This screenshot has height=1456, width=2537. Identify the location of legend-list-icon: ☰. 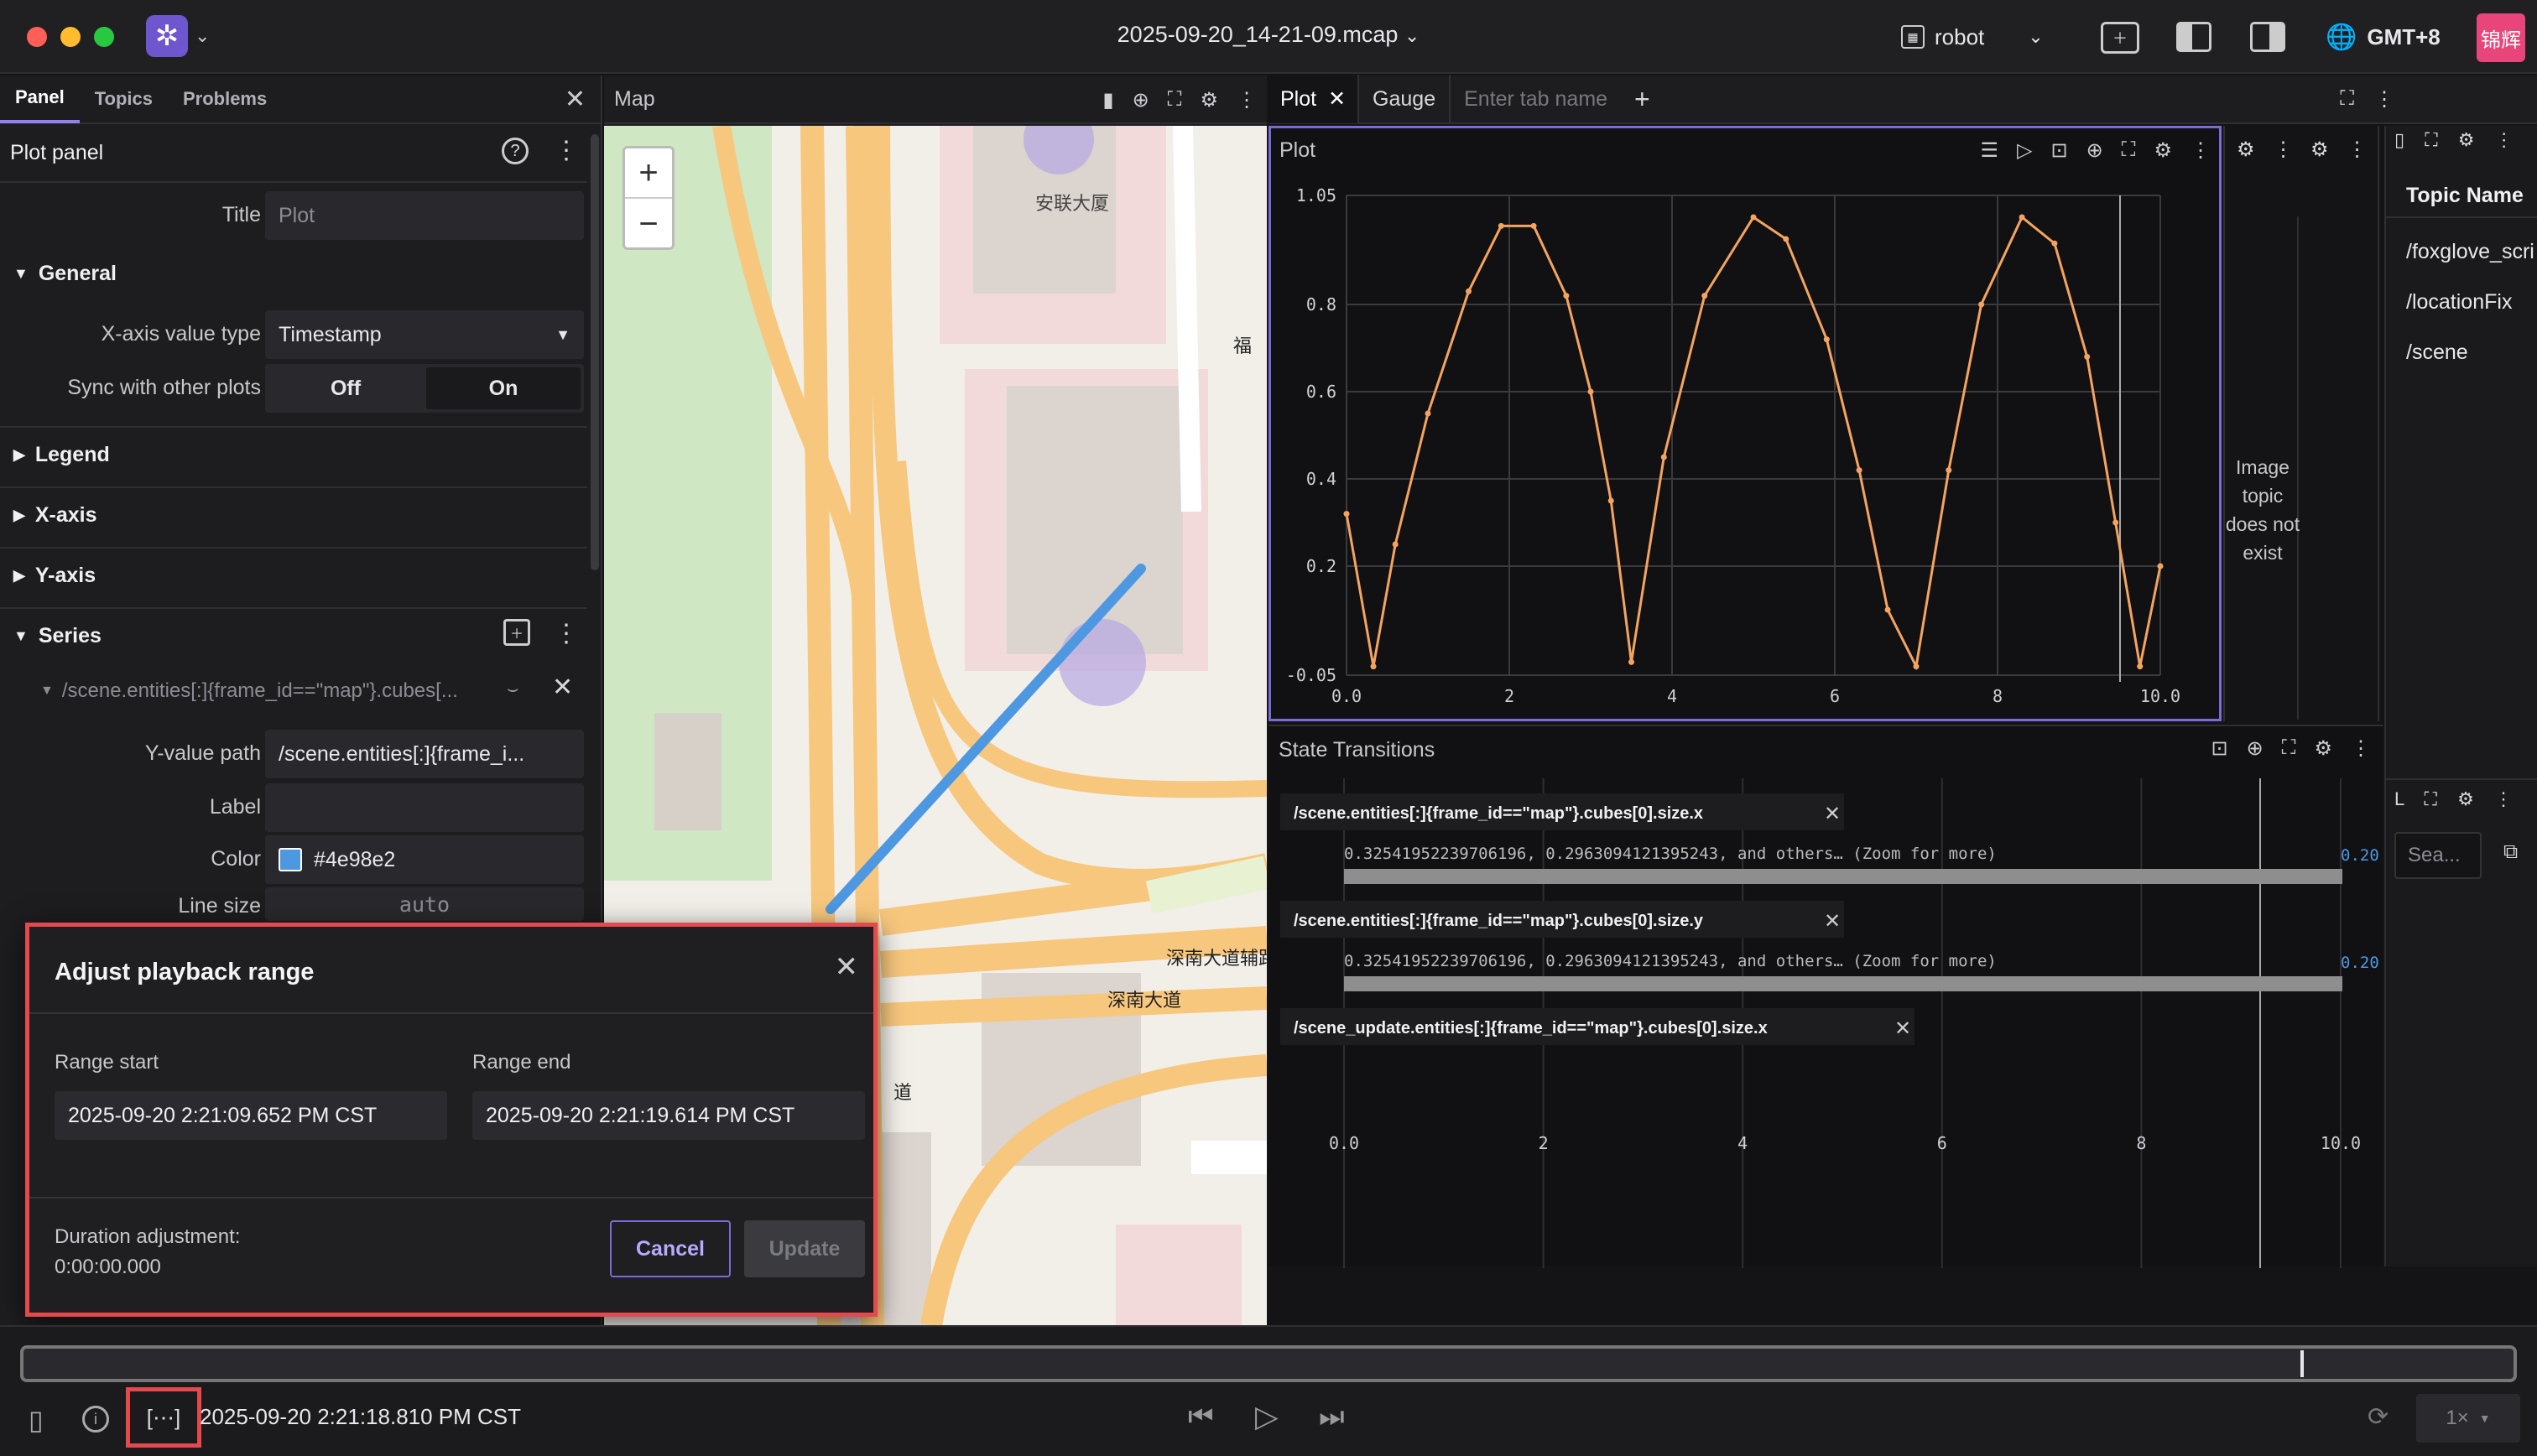
(1989, 150).